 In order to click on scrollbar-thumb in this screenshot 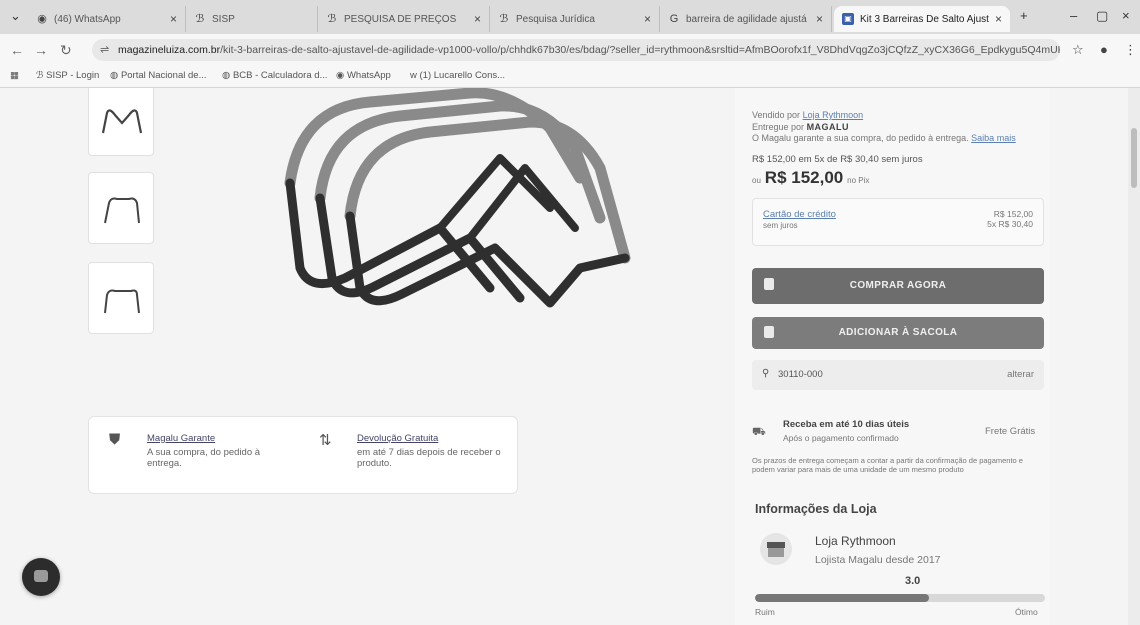, I will do `click(1134, 158)`.